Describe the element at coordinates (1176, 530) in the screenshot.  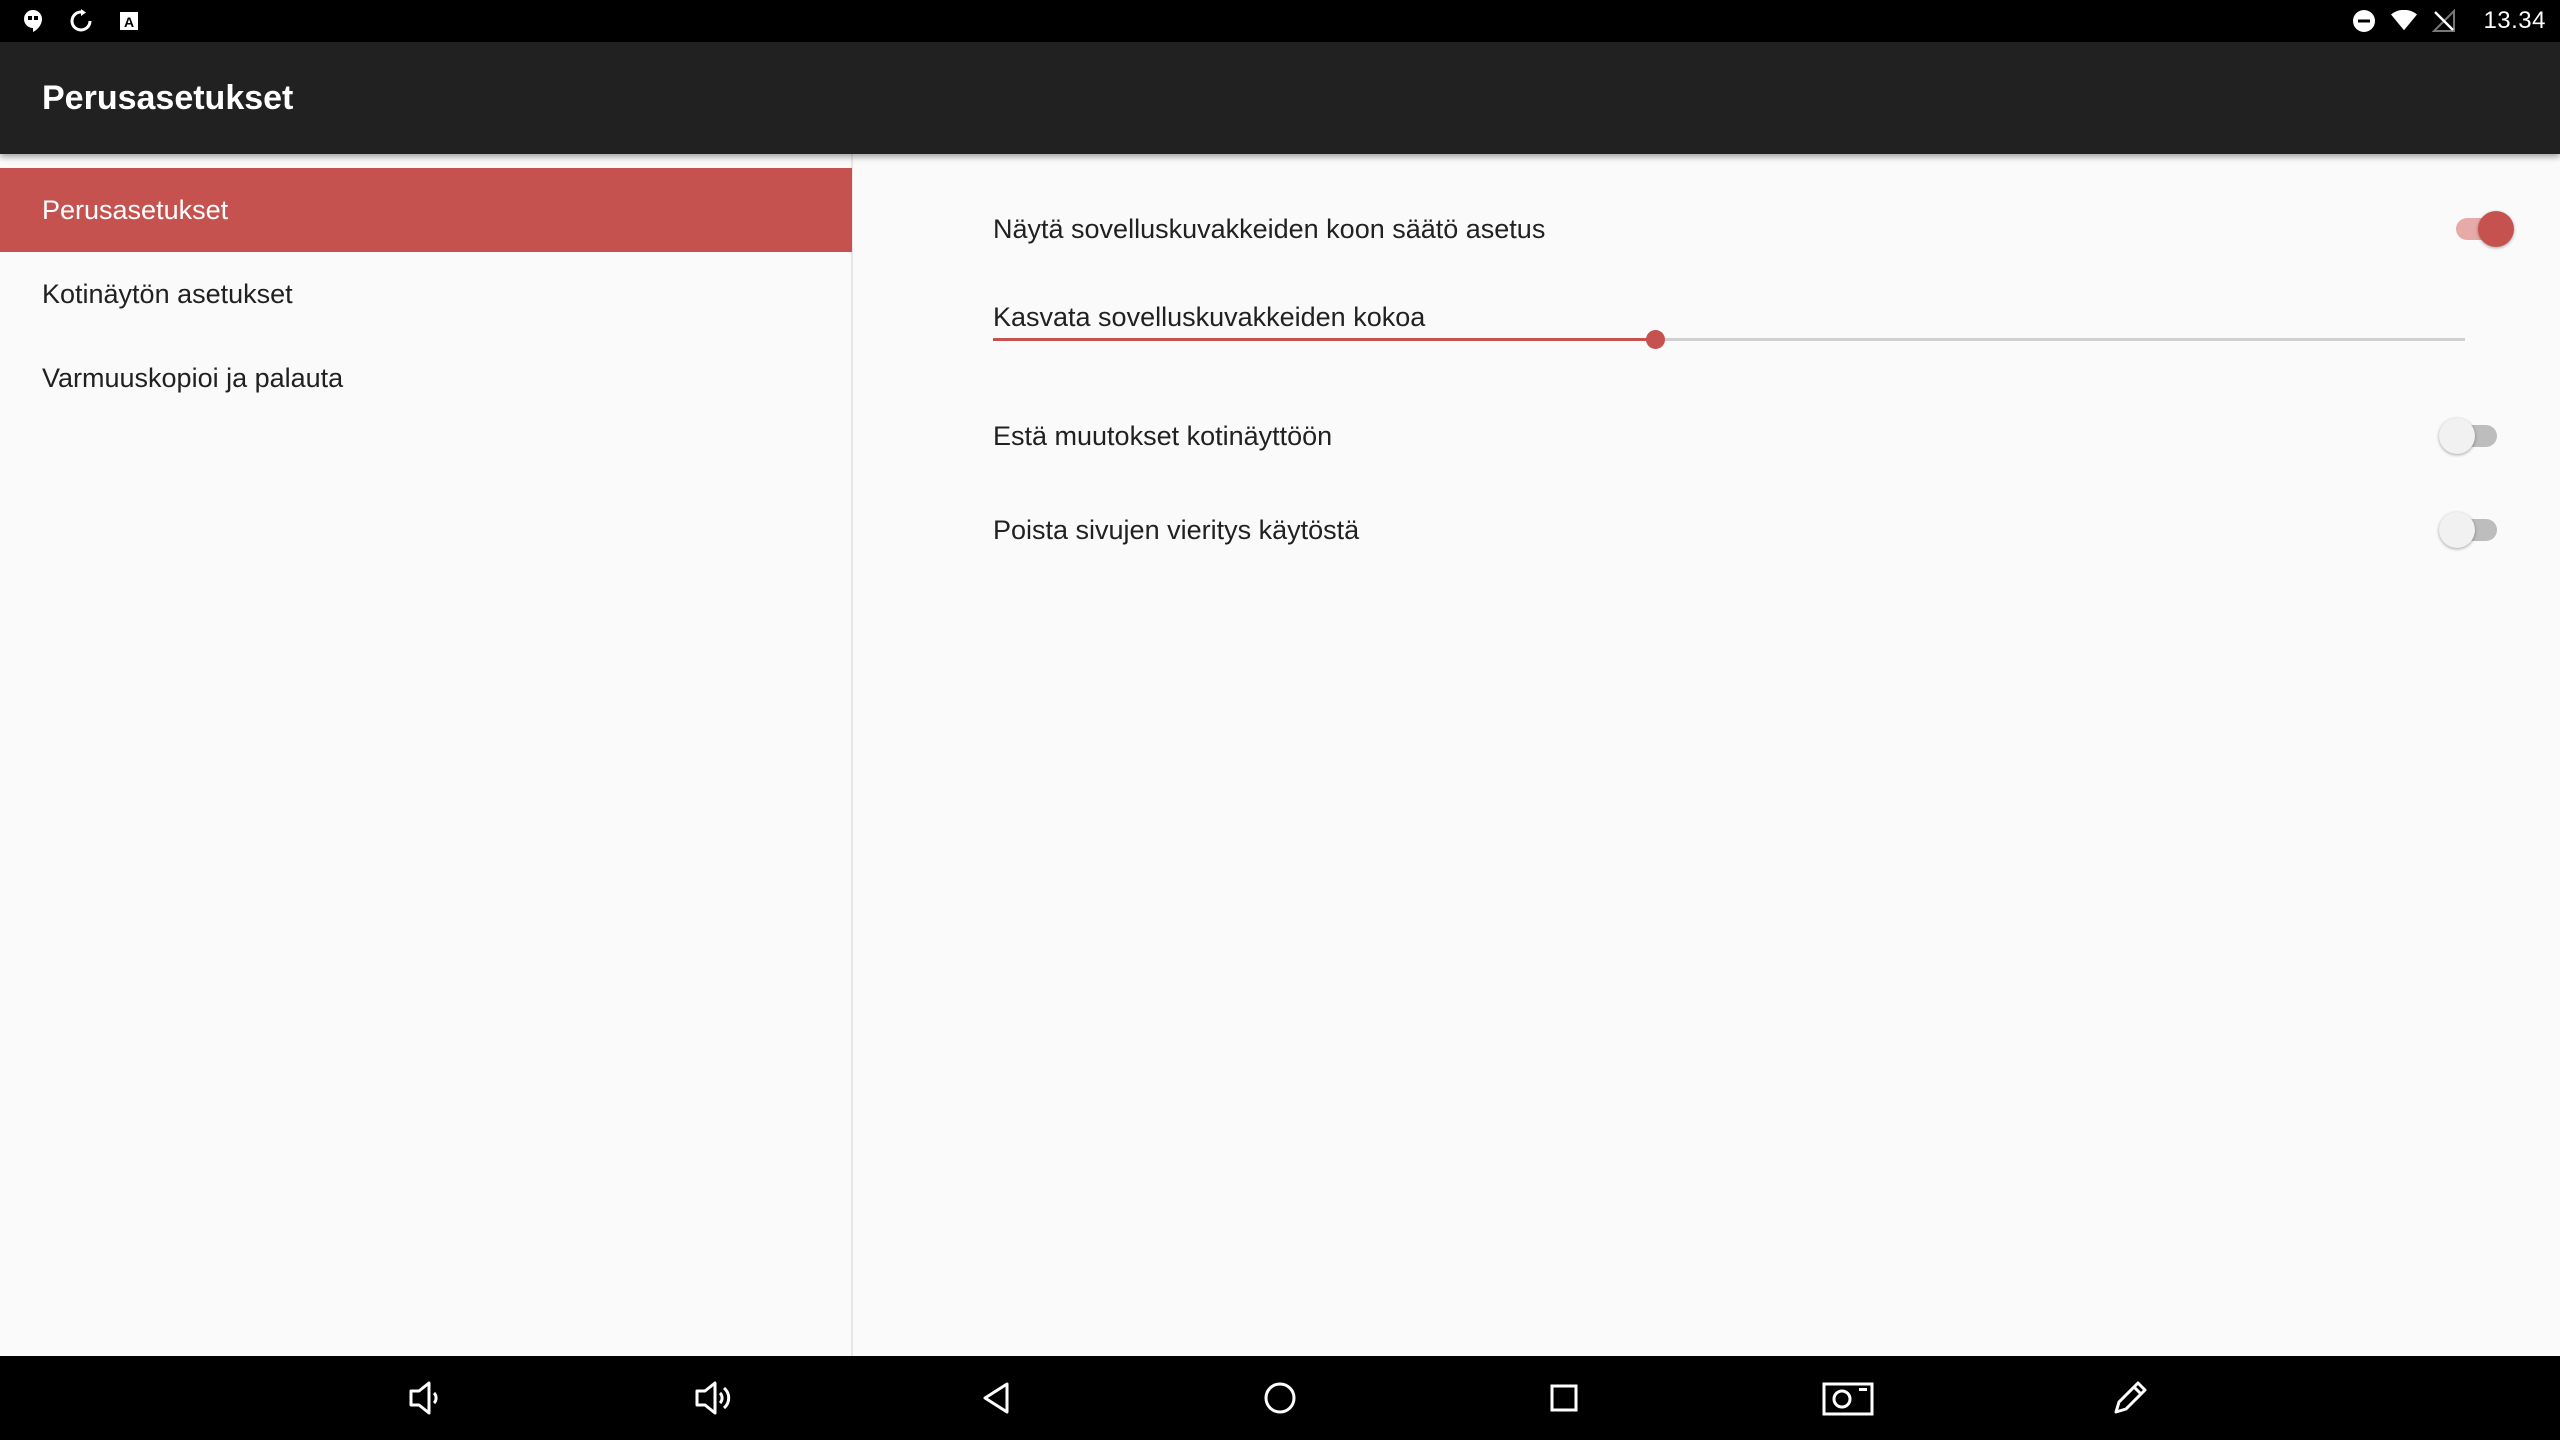
I see `disable-scroll-label: Poista sivujen vieritys käytöstä` at that location.